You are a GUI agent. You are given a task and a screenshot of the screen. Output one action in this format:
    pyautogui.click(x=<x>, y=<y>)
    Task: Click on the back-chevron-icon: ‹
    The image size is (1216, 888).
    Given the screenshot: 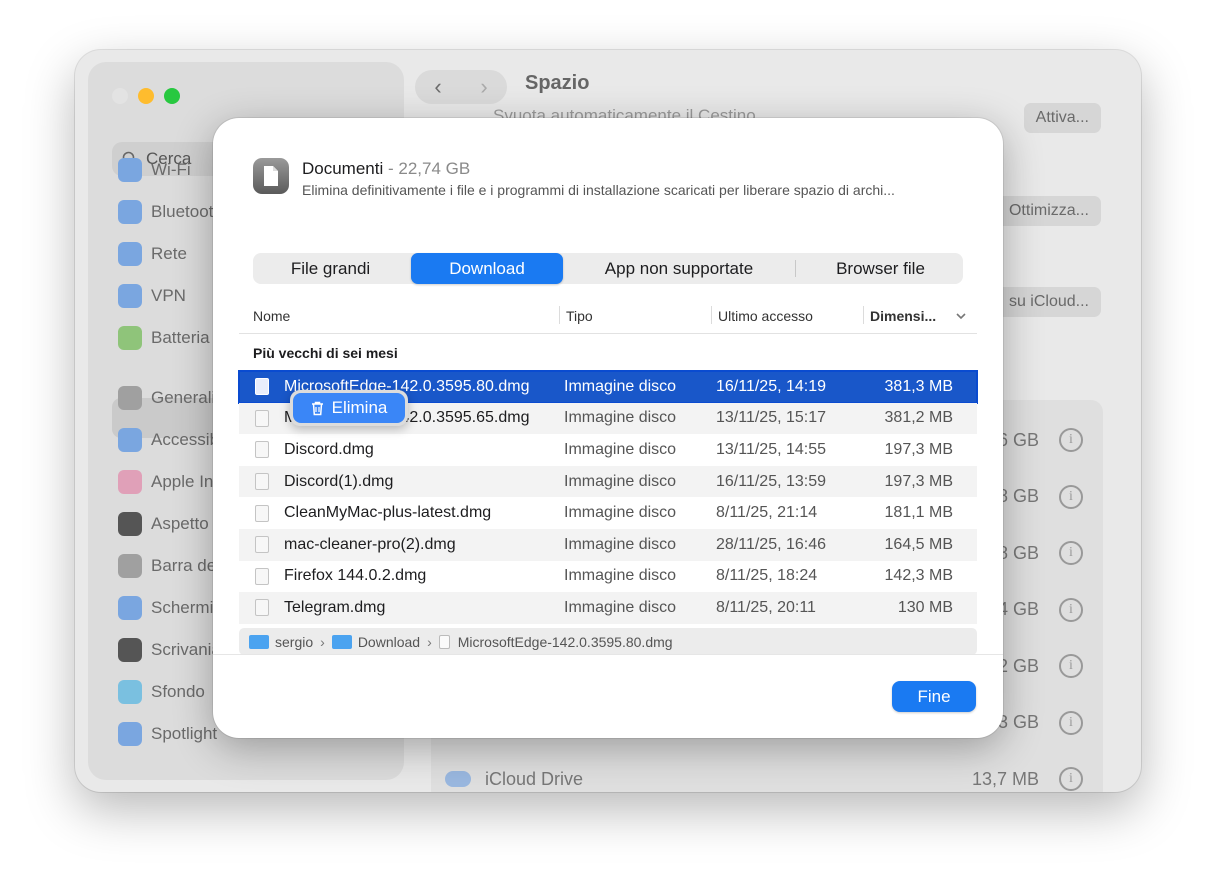 What is the action you would take?
    pyautogui.click(x=437, y=87)
    